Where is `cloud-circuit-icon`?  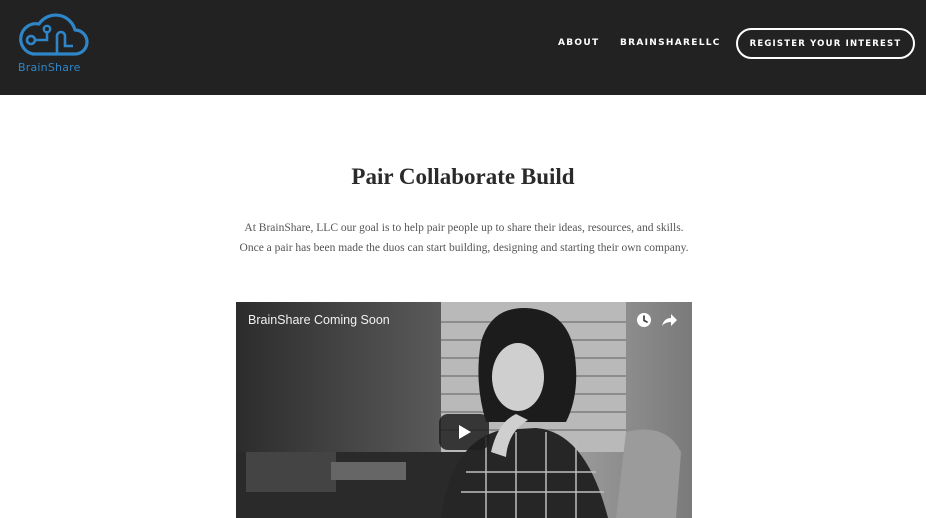
cloud-circuit-icon is located at coordinates (54, 34).